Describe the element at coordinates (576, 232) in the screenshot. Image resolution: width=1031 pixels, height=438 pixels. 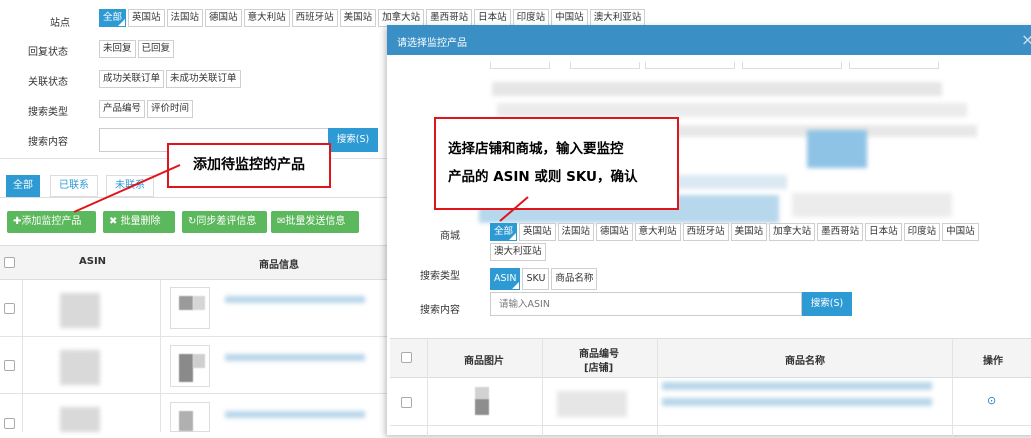
I see `mall-chip: 法国站` at that location.